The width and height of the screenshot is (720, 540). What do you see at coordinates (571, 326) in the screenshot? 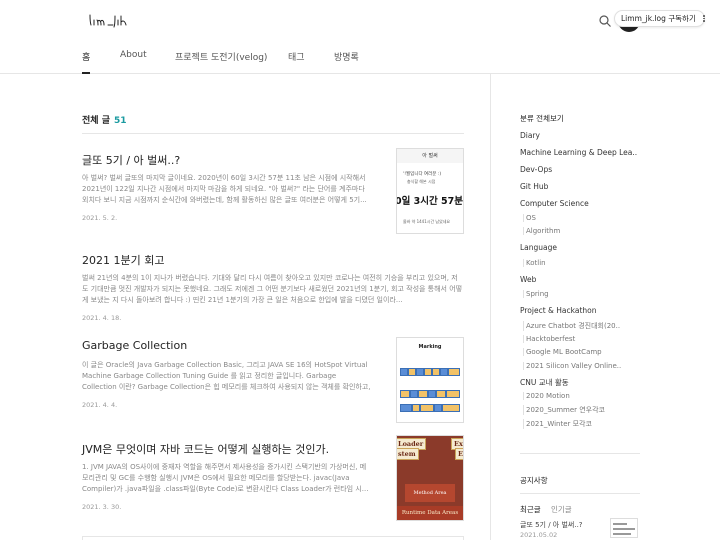
I see `sidebar-subitem-azure: Azure Chatbot 경진대회(20..` at bounding box center [571, 326].